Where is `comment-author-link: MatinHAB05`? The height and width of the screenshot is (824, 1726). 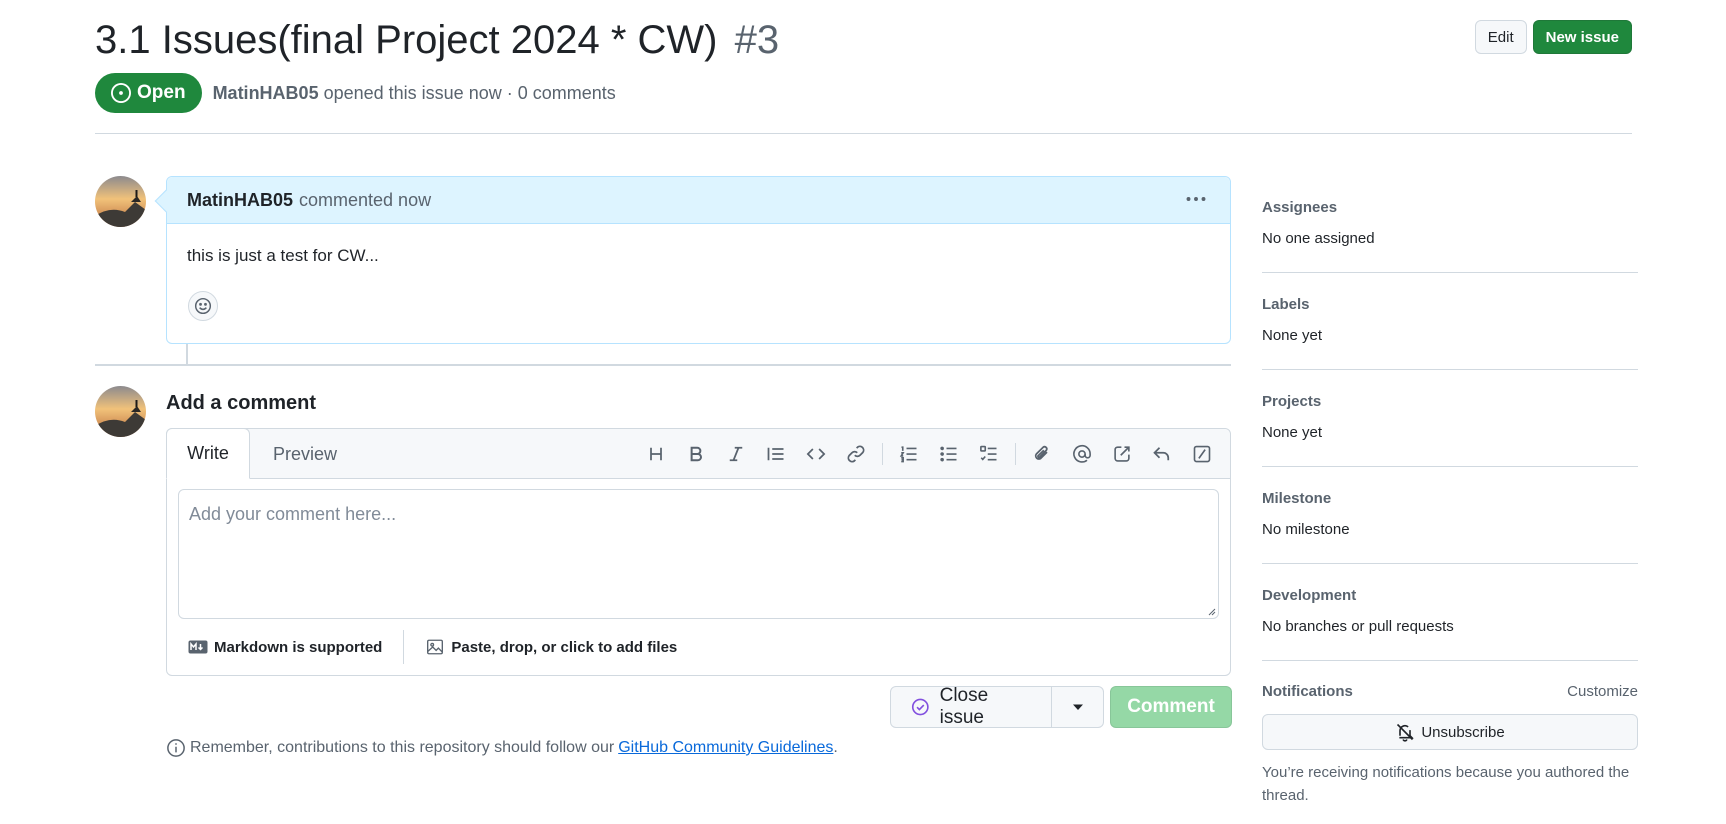 comment-author-link: MatinHAB05 is located at coordinates (240, 200).